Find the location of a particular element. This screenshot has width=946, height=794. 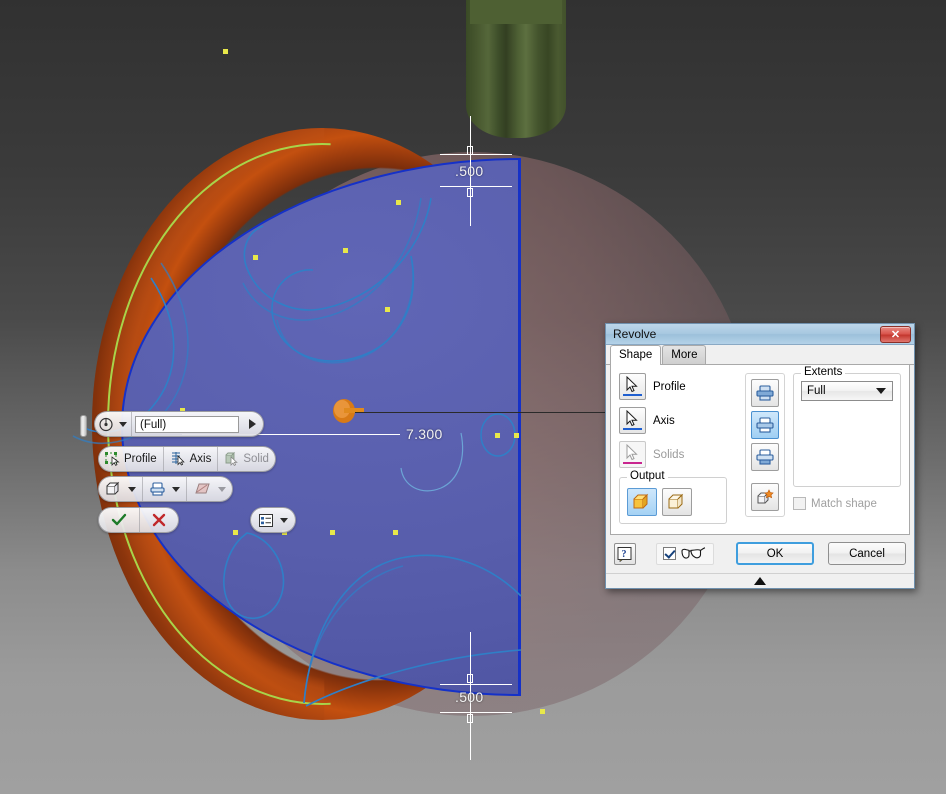

mini-cancel-button is located at coordinates (159, 520).